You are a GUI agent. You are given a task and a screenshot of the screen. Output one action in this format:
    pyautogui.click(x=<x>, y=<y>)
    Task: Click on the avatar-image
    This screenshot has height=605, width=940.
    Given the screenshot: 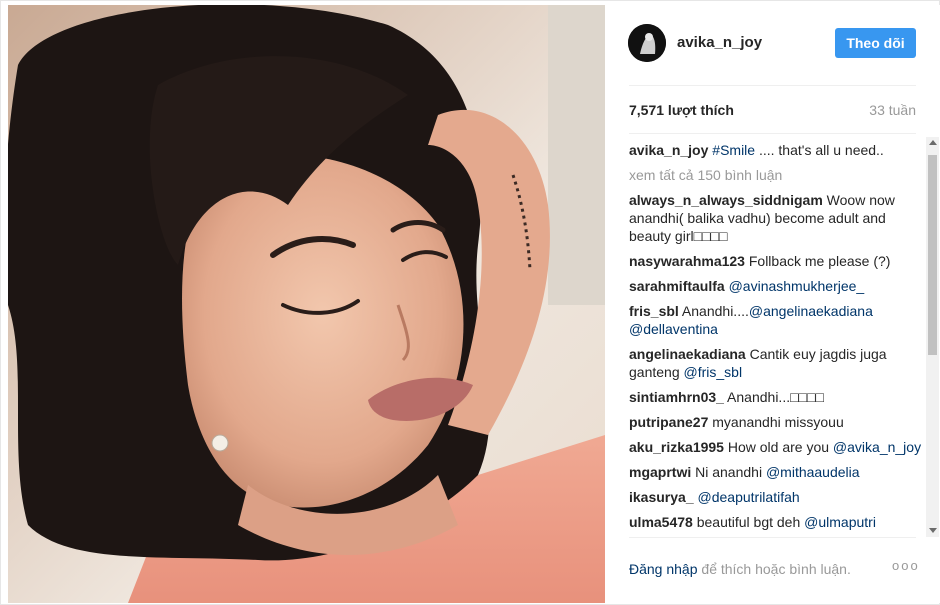 What is the action you would take?
    pyautogui.click(x=647, y=43)
    